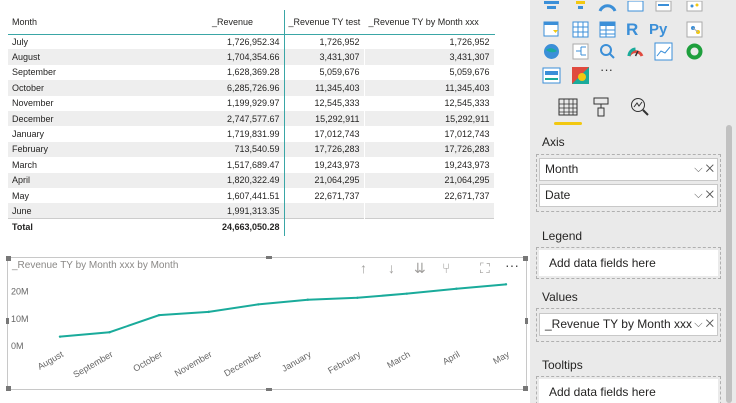 Image resolution: width=736 pixels, height=403 pixels. Describe the element at coordinates (429, 165) in the screenshot. I see `table-cell: 19,243,973` at that location.